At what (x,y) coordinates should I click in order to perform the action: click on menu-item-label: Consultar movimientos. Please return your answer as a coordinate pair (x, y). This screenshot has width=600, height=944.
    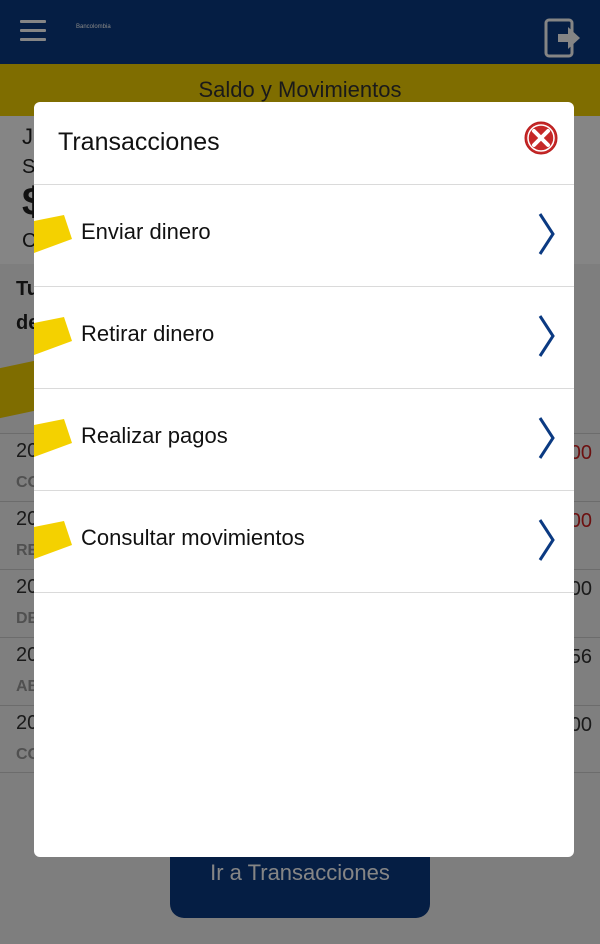
    Looking at the image, I should click on (193, 537).